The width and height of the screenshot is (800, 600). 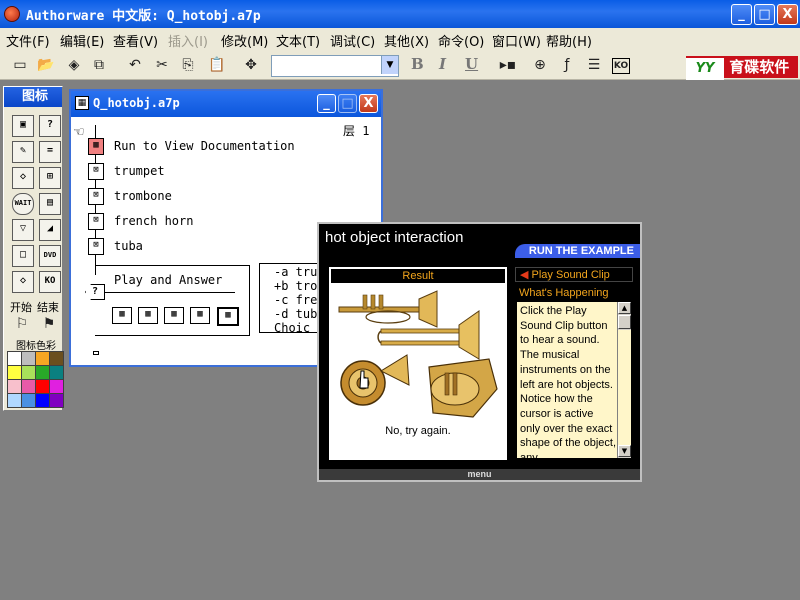 I want to click on text-scrollbar: ▲ ▼, so click(x=624, y=380).